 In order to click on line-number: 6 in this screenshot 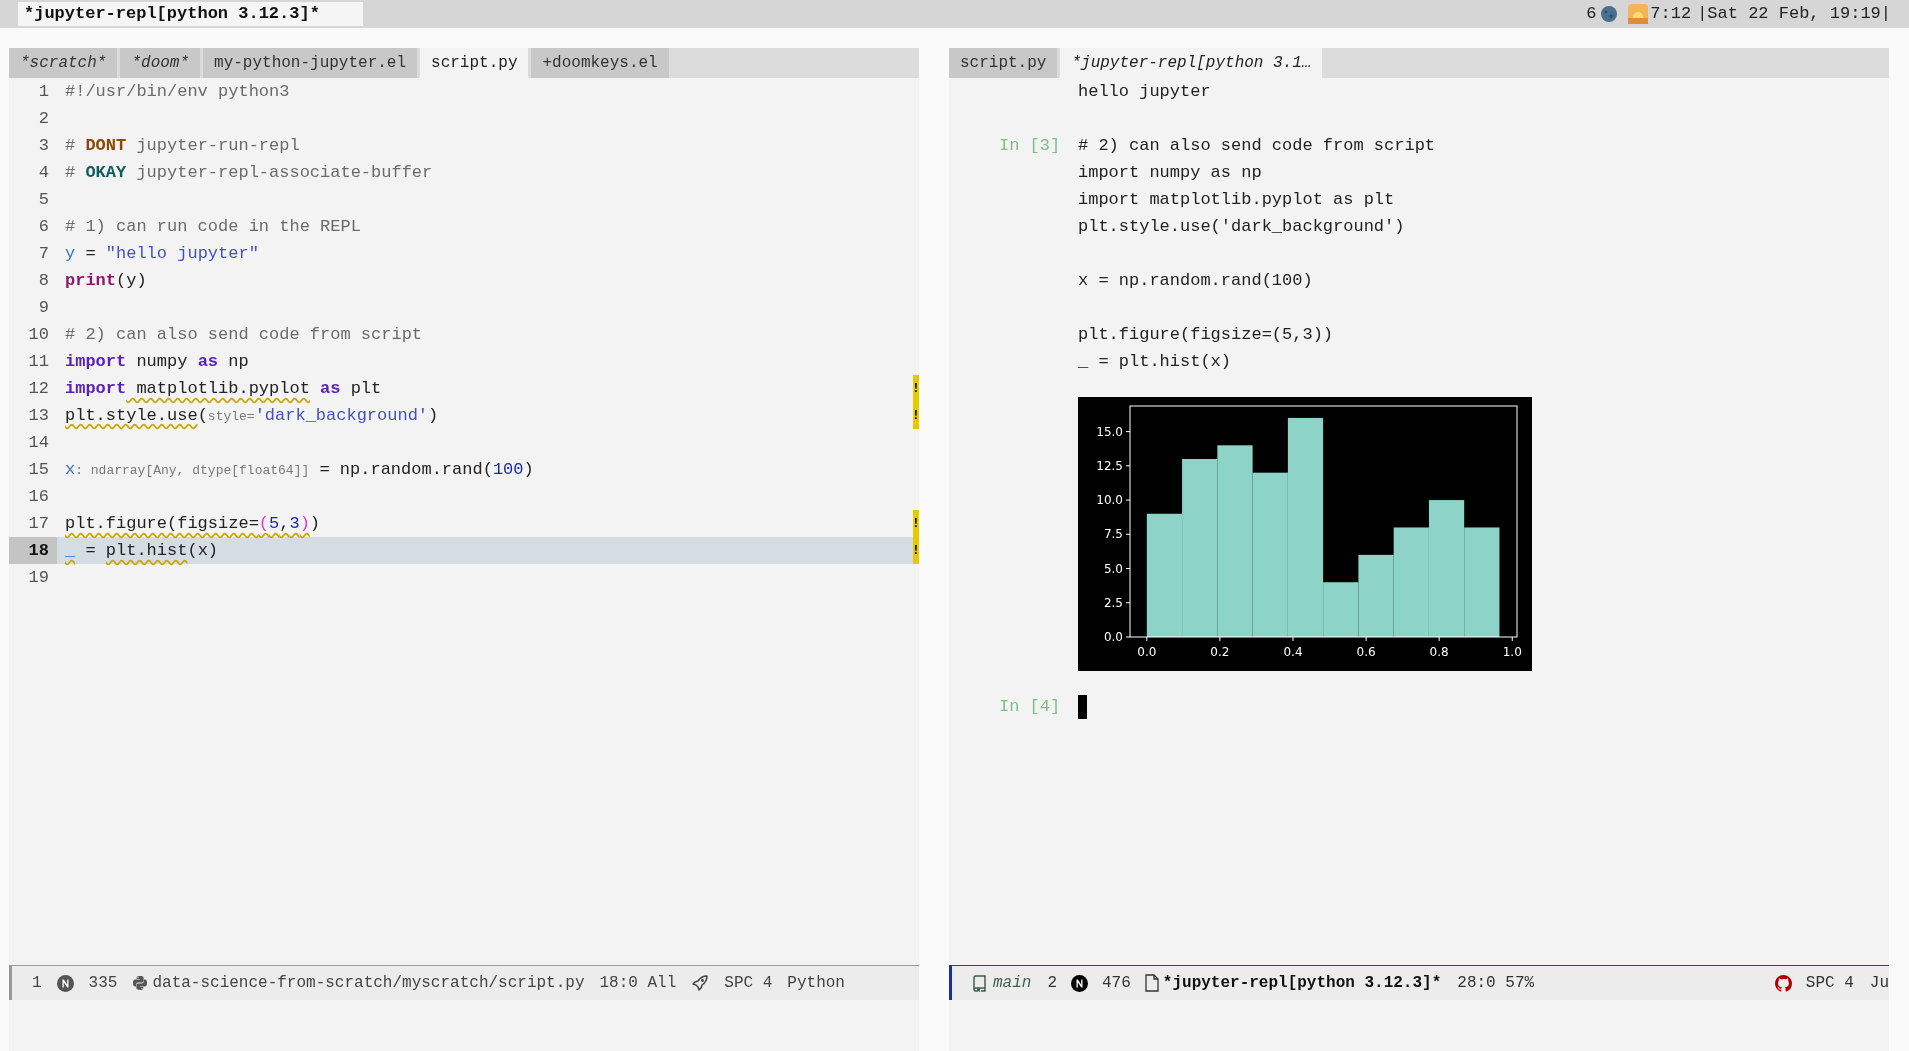, I will do `click(43, 227)`.